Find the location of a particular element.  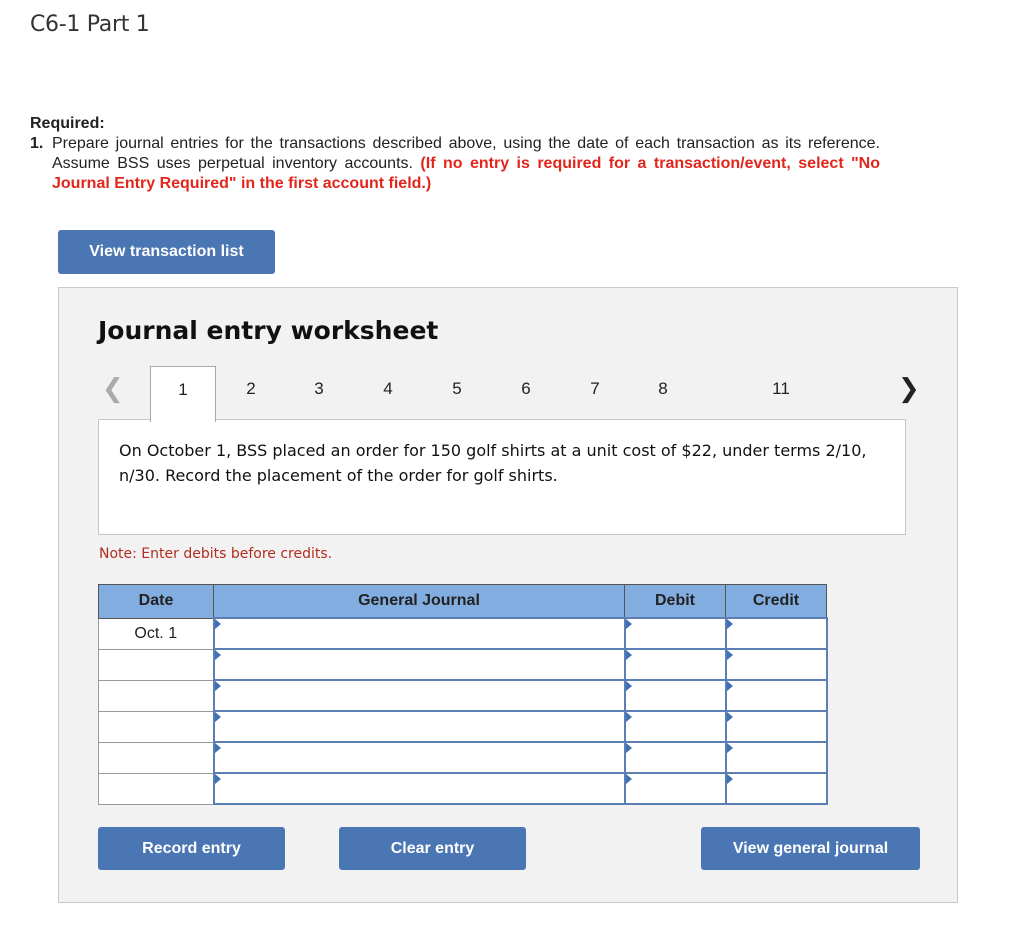

journal-header-row: Date General Journal Debit Credit is located at coordinates (462, 601).